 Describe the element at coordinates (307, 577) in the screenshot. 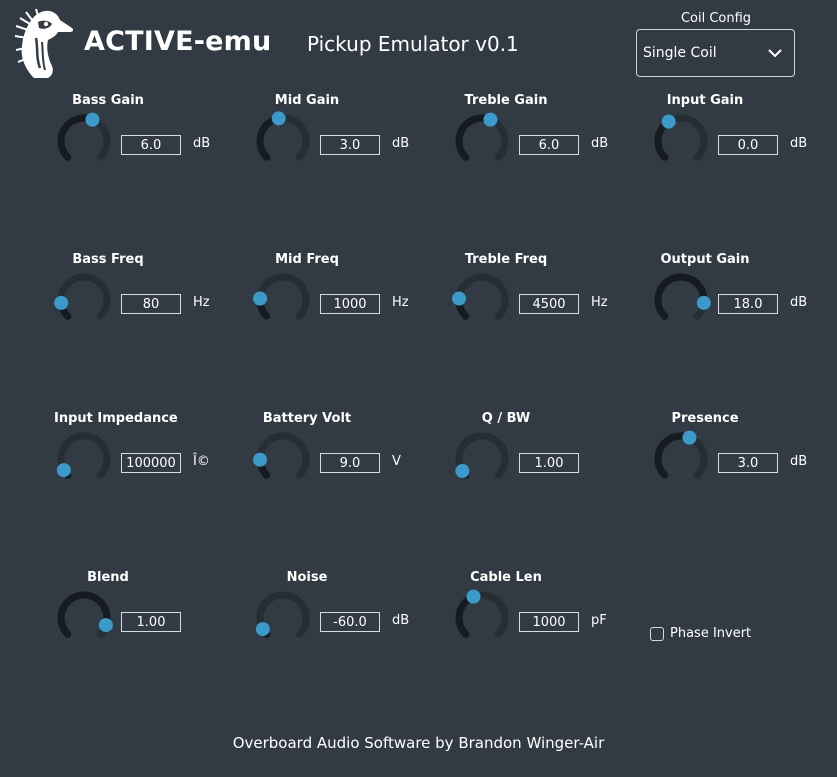

I see `noise-label: Noise` at that location.